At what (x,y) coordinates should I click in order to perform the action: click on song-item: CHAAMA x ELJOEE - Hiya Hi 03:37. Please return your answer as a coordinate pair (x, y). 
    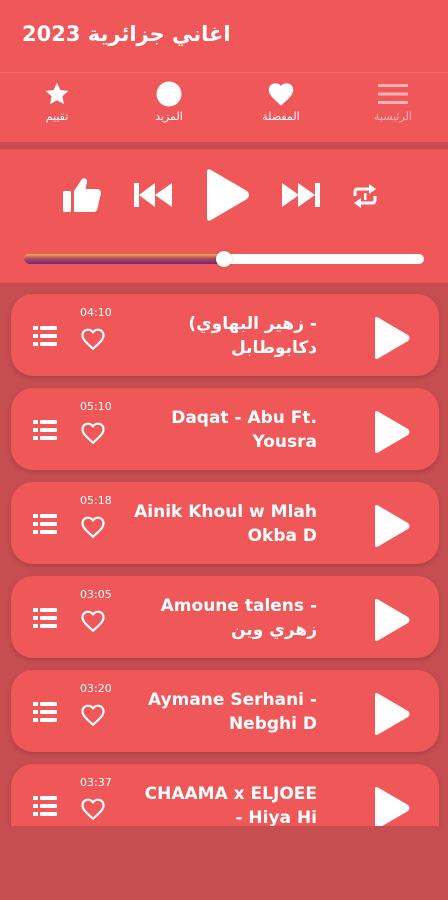
    Looking at the image, I should click on (225, 795).